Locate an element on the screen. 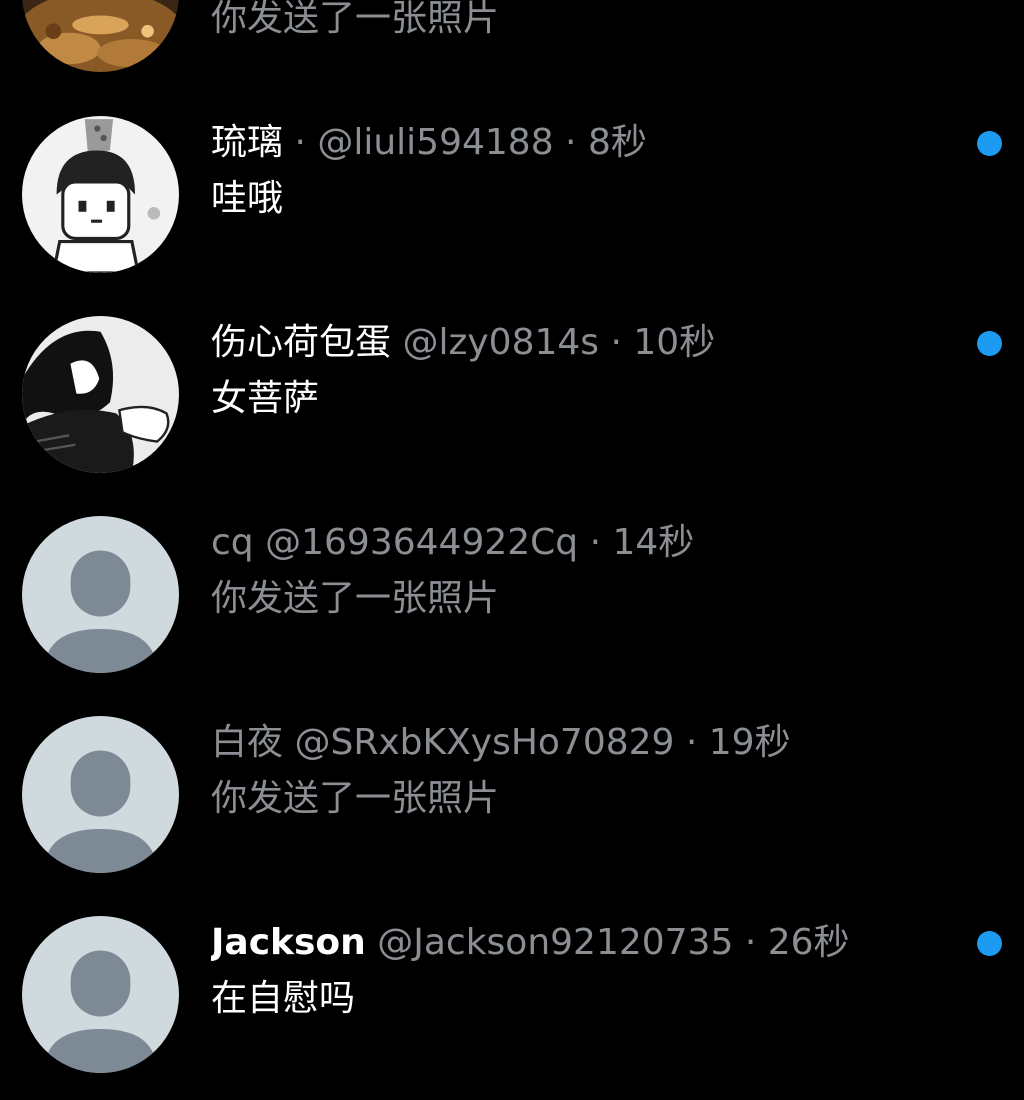 The width and height of the screenshot is (1024, 1100). conversation-header: 琉璃 · @liuli594188 · 8秒 is located at coordinates (577, 143).